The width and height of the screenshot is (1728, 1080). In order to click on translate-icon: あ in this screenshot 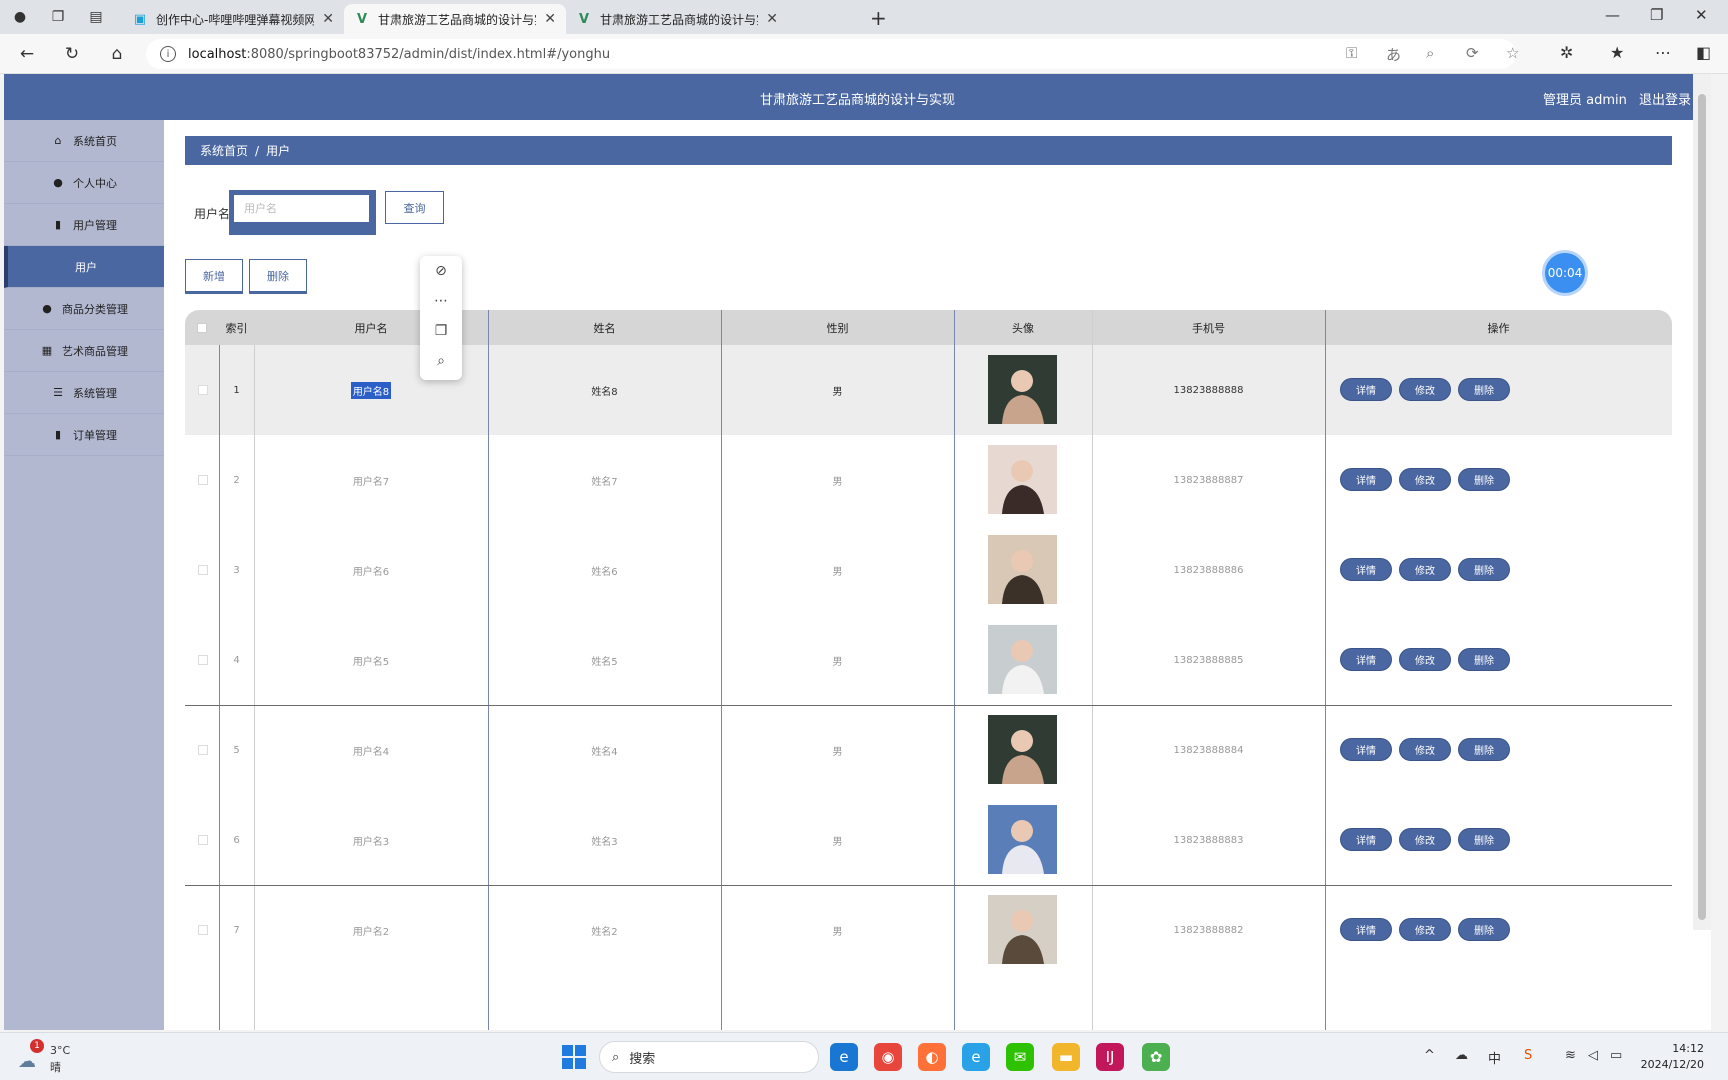, I will do `click(1393, 54)`.